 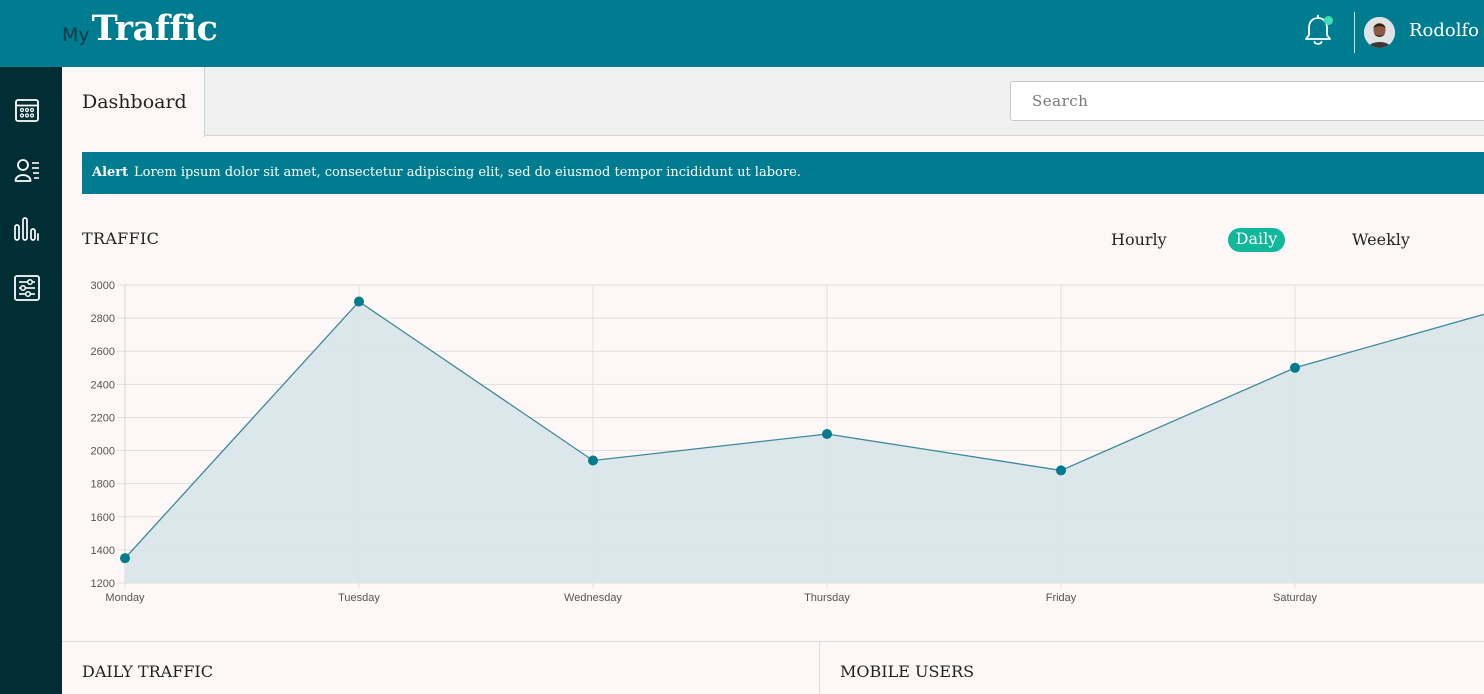 What do you see at coordinates (742, 33) in the screenshot?
I see `app-header: MyTraffic Rodolfo` at bounding box center [742, 33].